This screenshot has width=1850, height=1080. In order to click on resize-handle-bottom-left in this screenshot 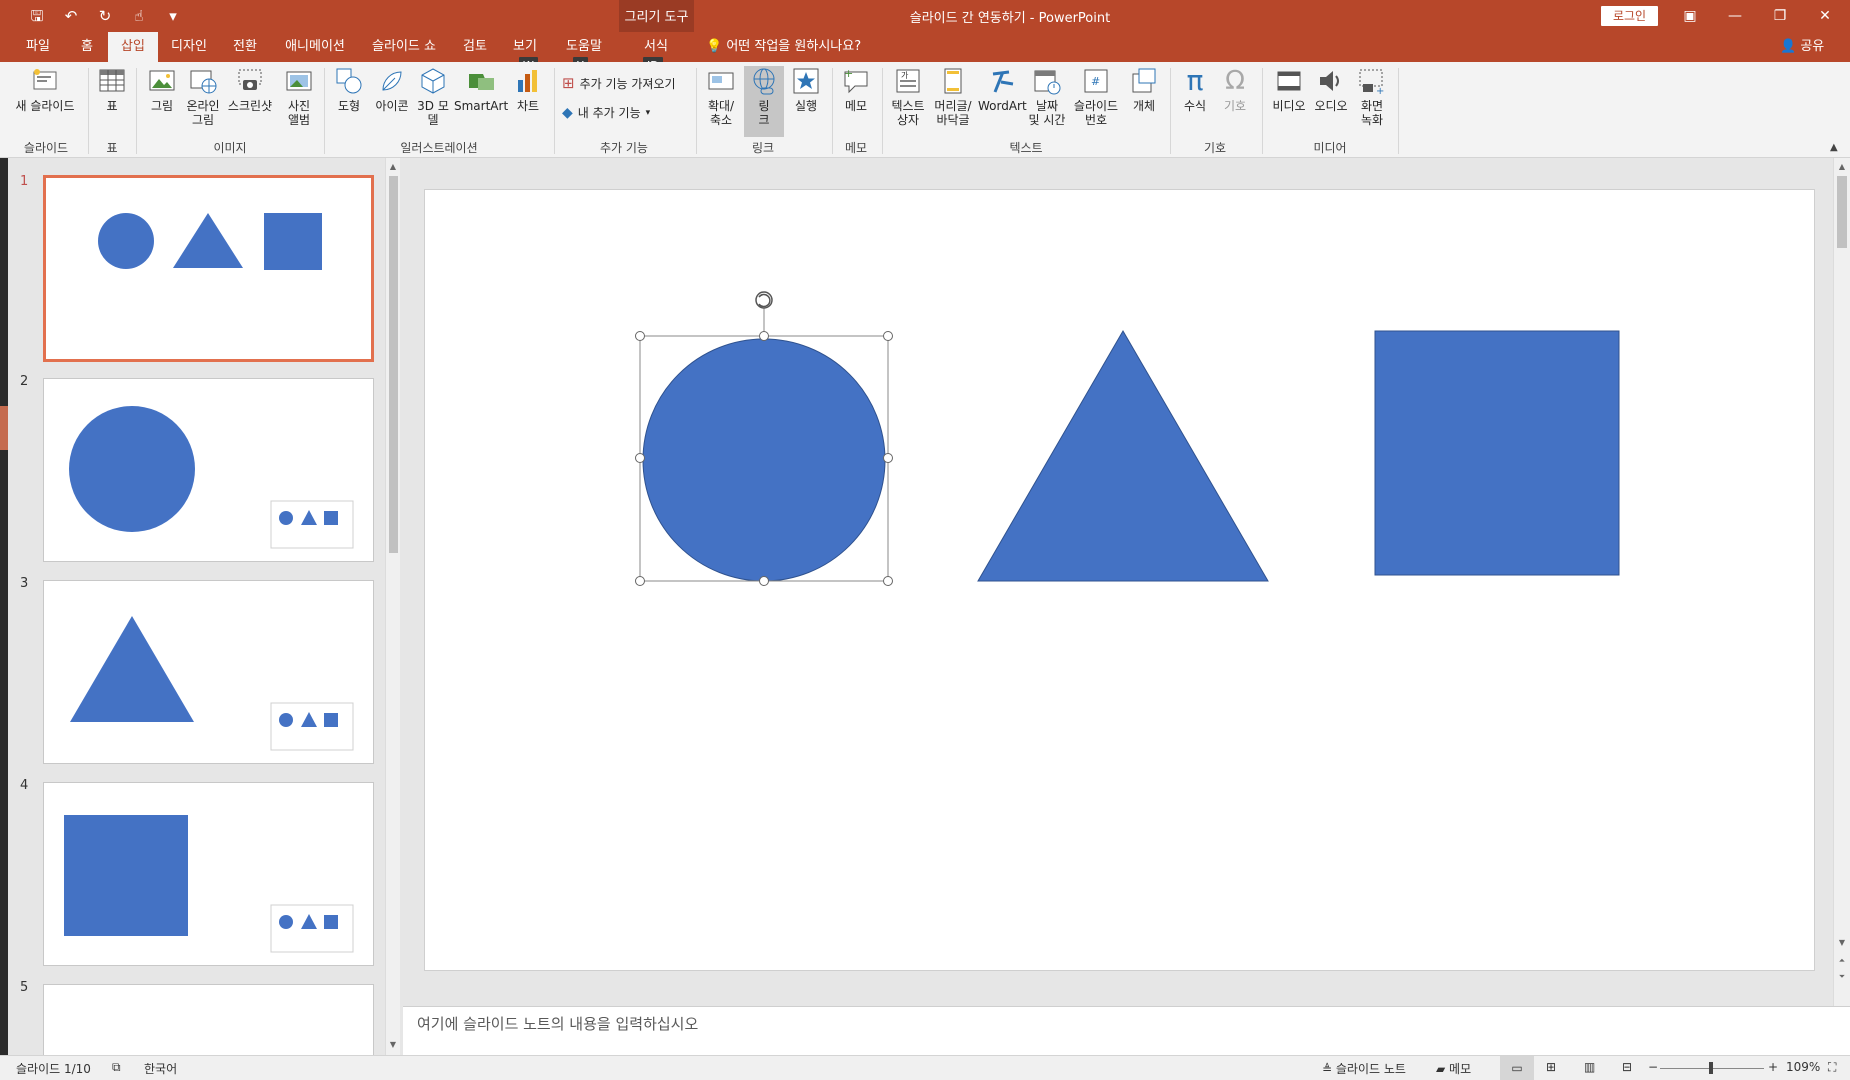, I will do `click(640, 581)`.